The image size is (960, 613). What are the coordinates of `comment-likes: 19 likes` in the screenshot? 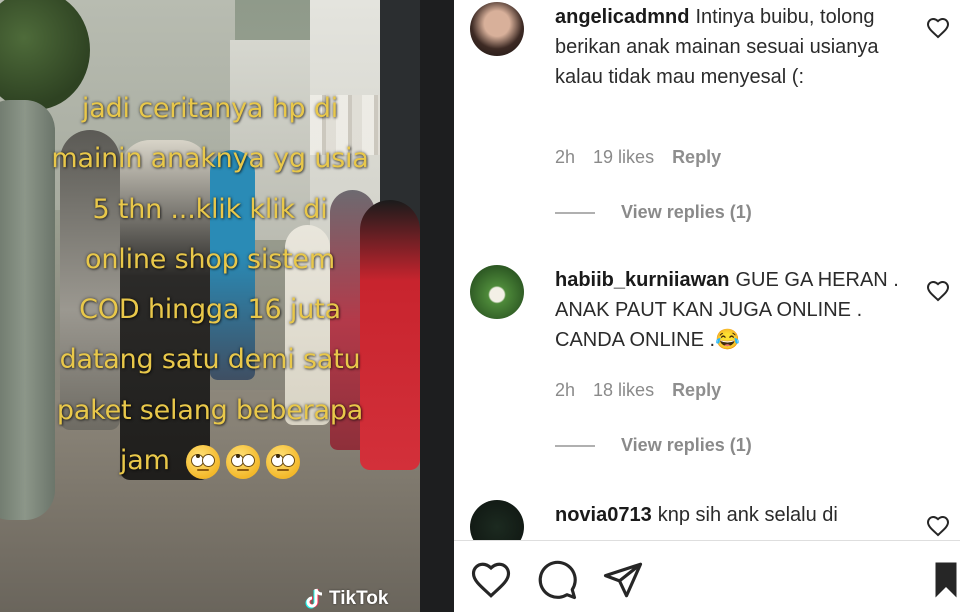 It's located at (623, 157).